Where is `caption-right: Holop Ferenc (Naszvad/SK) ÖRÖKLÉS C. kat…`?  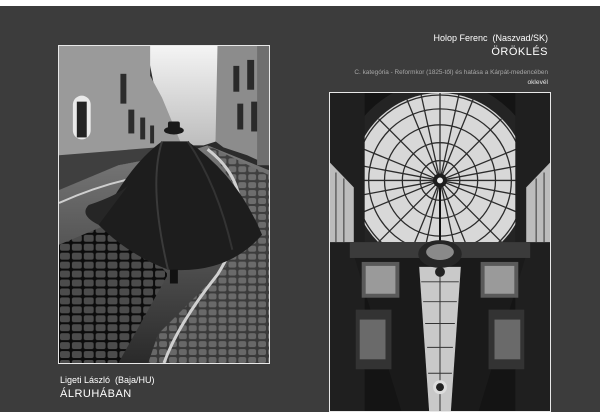 caption-right: Holop Ferenc (Naszvad/SK) ÖRÖKLÉS C. kat… is located at coordinates (451, 60).